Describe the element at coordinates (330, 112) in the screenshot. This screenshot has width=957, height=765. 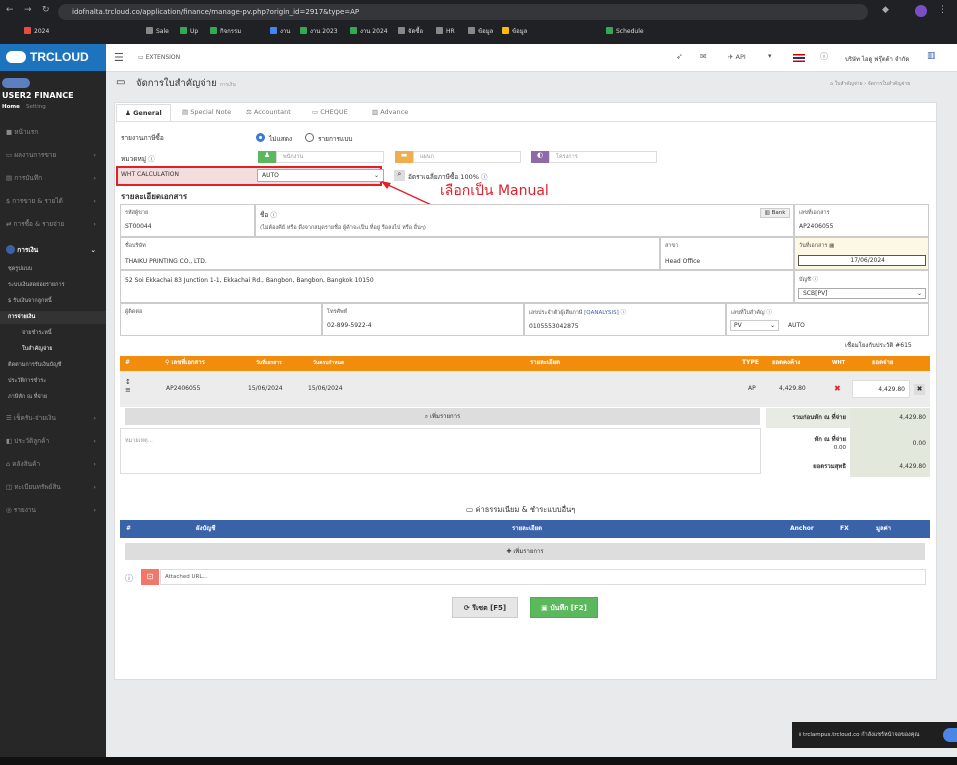
I see `tab-cheque: ▭ CHEQUE` at that location.